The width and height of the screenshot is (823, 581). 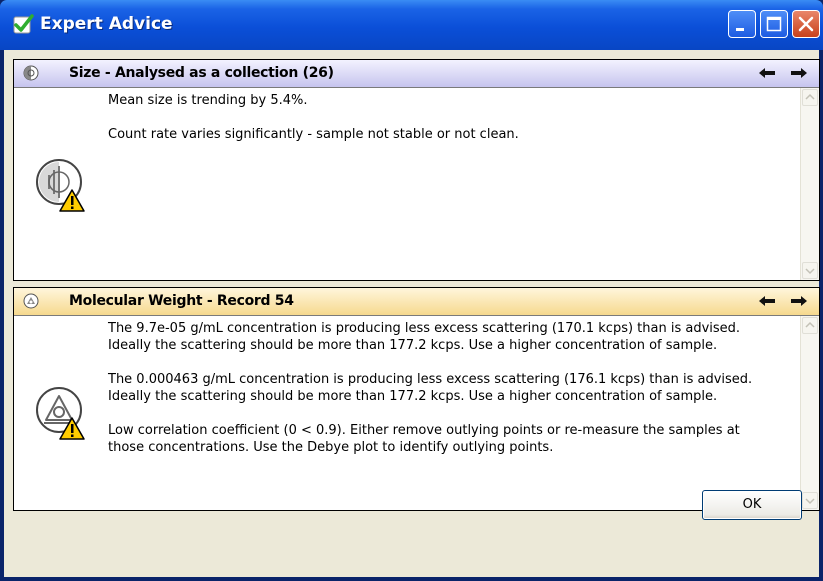 What do you see at coordinates (411, 25) in the screenshot?
I see `title-bar: Expert Advice` at bounding box center [411, 25].